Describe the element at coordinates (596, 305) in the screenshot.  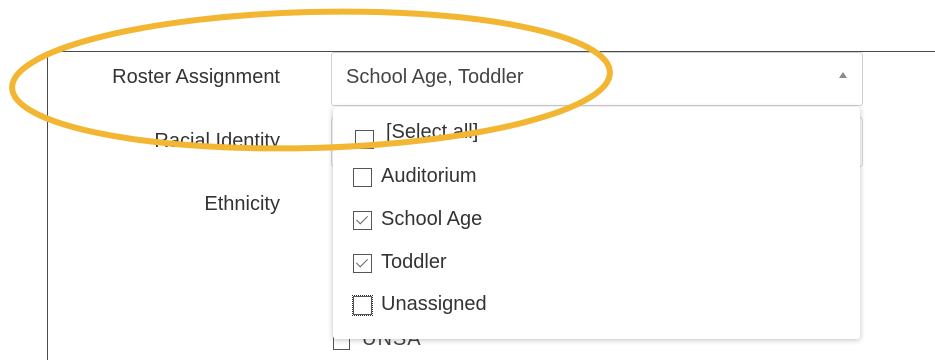
I see `option-unassigned: Unassigned` at that location.